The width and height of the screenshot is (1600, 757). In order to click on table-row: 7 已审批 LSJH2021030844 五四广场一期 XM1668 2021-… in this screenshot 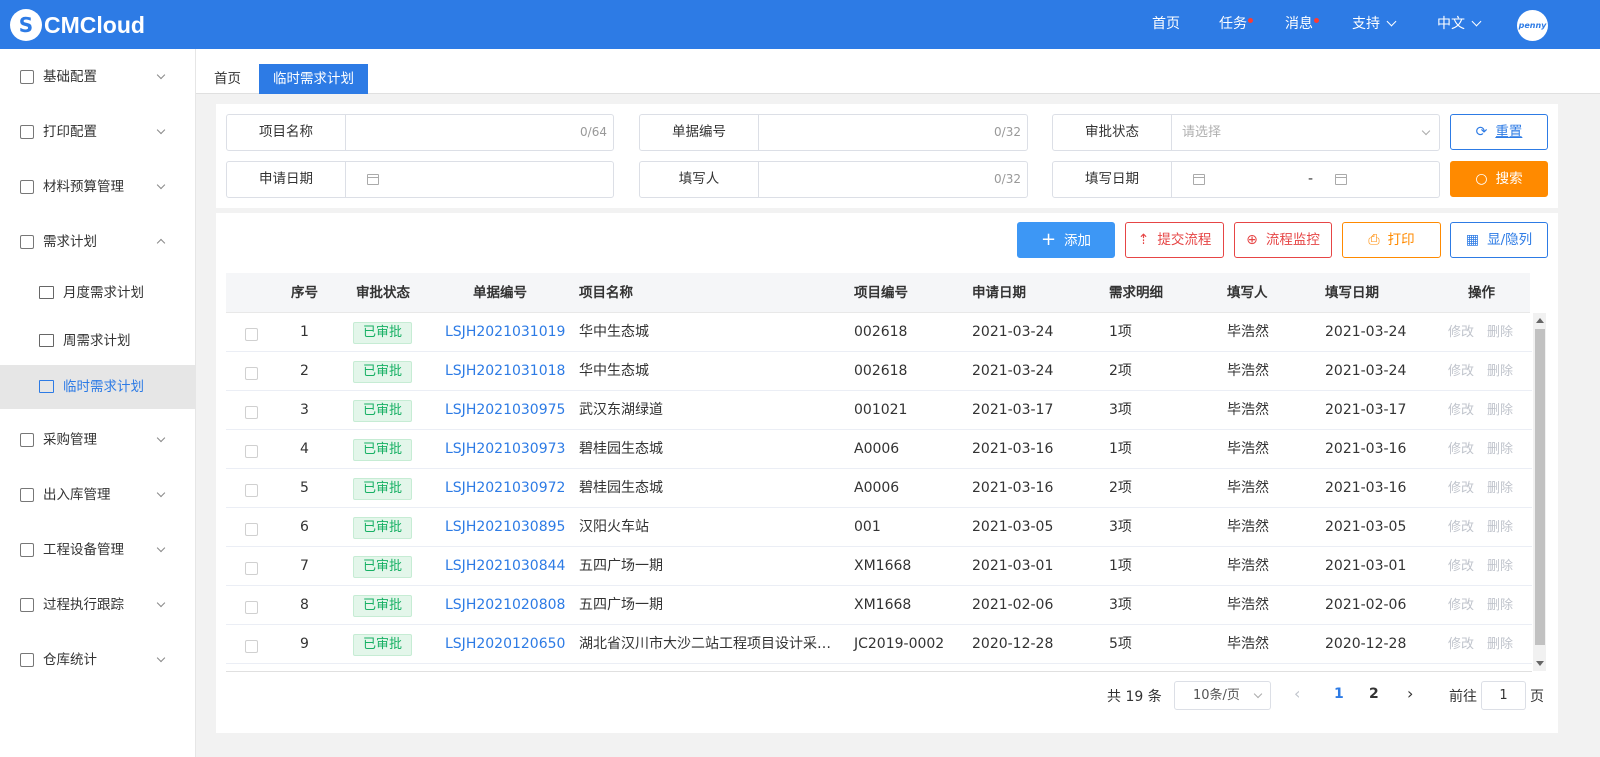, I will do `click(879, 566)`.